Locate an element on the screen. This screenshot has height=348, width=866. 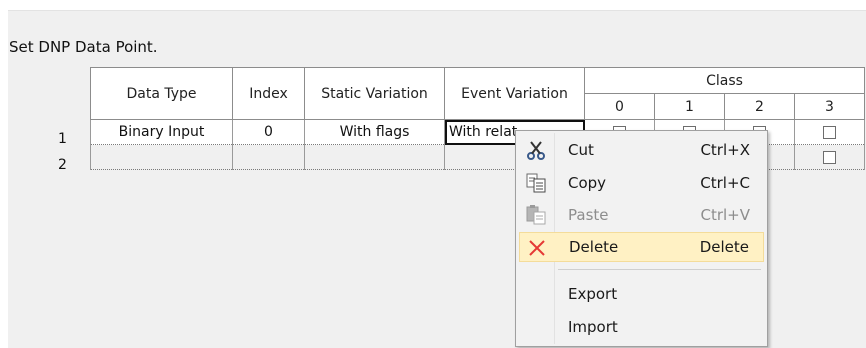
menu-item-paste: Paste Ctrl+V is located at coordinates (641, 215).